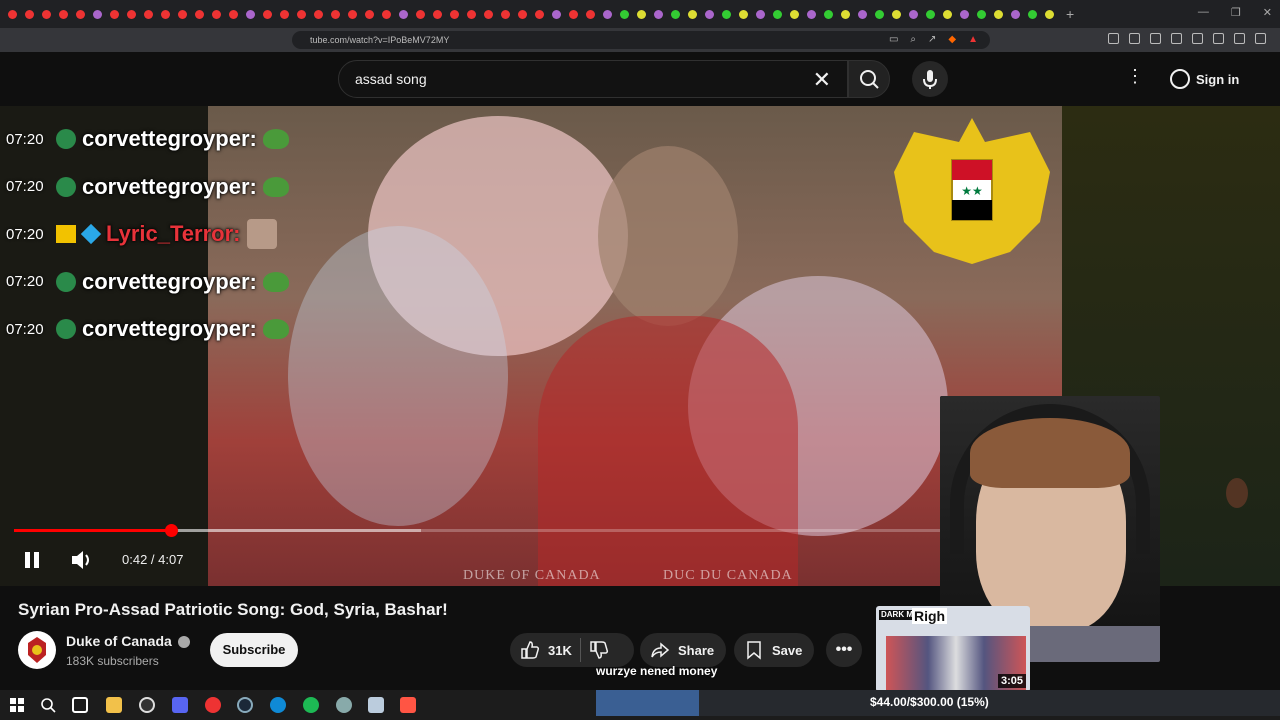 Image resolution: width=1280 pixels, height=720 pixels. What do you see at coordinates (180, 705) in the screenshot?
I see `discord-icon` at bounding box center [180, 705].